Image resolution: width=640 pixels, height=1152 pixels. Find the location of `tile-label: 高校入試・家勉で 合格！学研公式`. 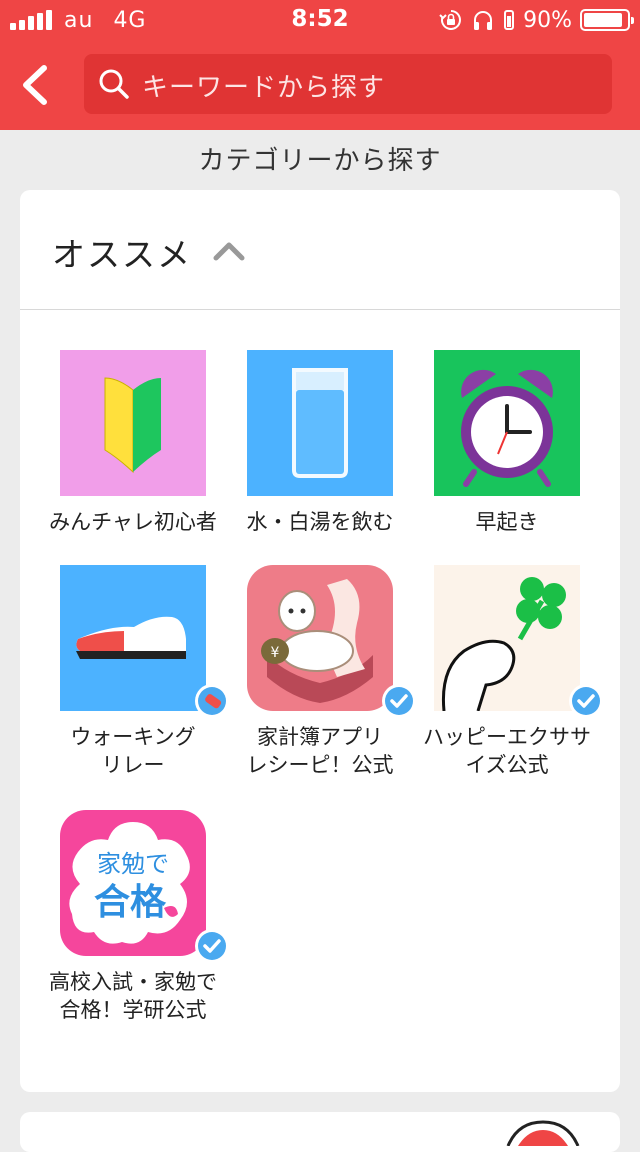

tile-label: 高校入試・家勉で 合格！学研公式 is located at coordinates (133, 996).